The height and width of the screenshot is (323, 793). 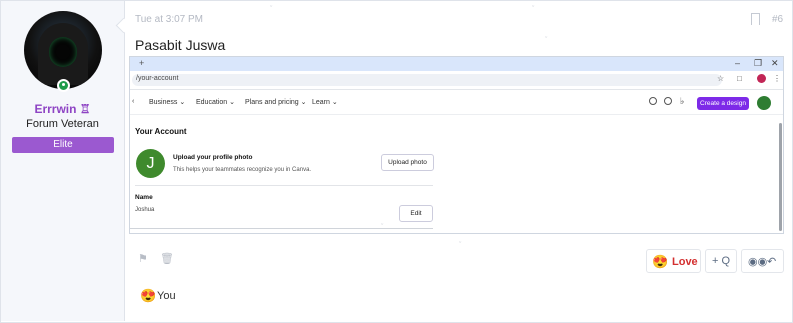 I want to click on love-label: Love, so click(x=685, y=262).